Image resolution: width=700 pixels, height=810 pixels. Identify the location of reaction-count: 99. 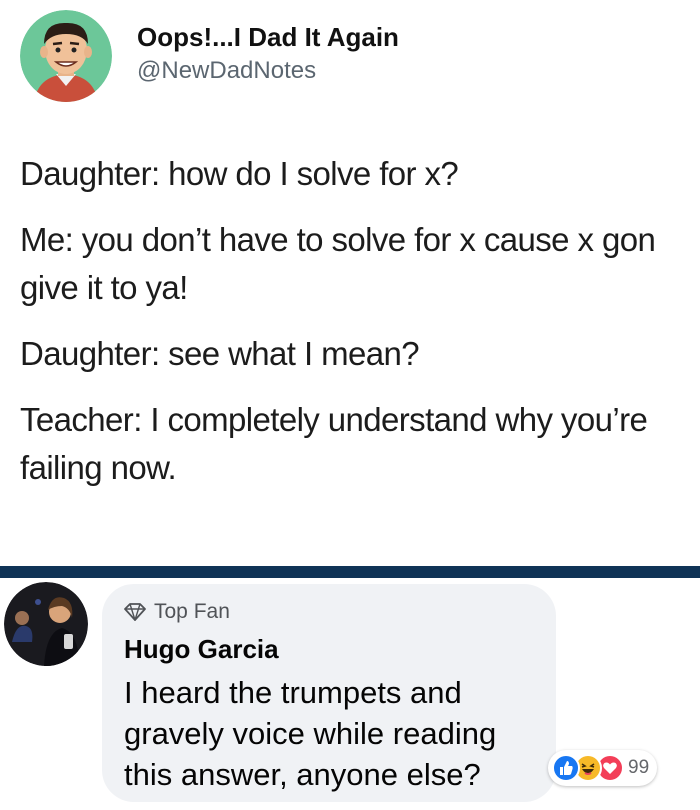
(639, 767).